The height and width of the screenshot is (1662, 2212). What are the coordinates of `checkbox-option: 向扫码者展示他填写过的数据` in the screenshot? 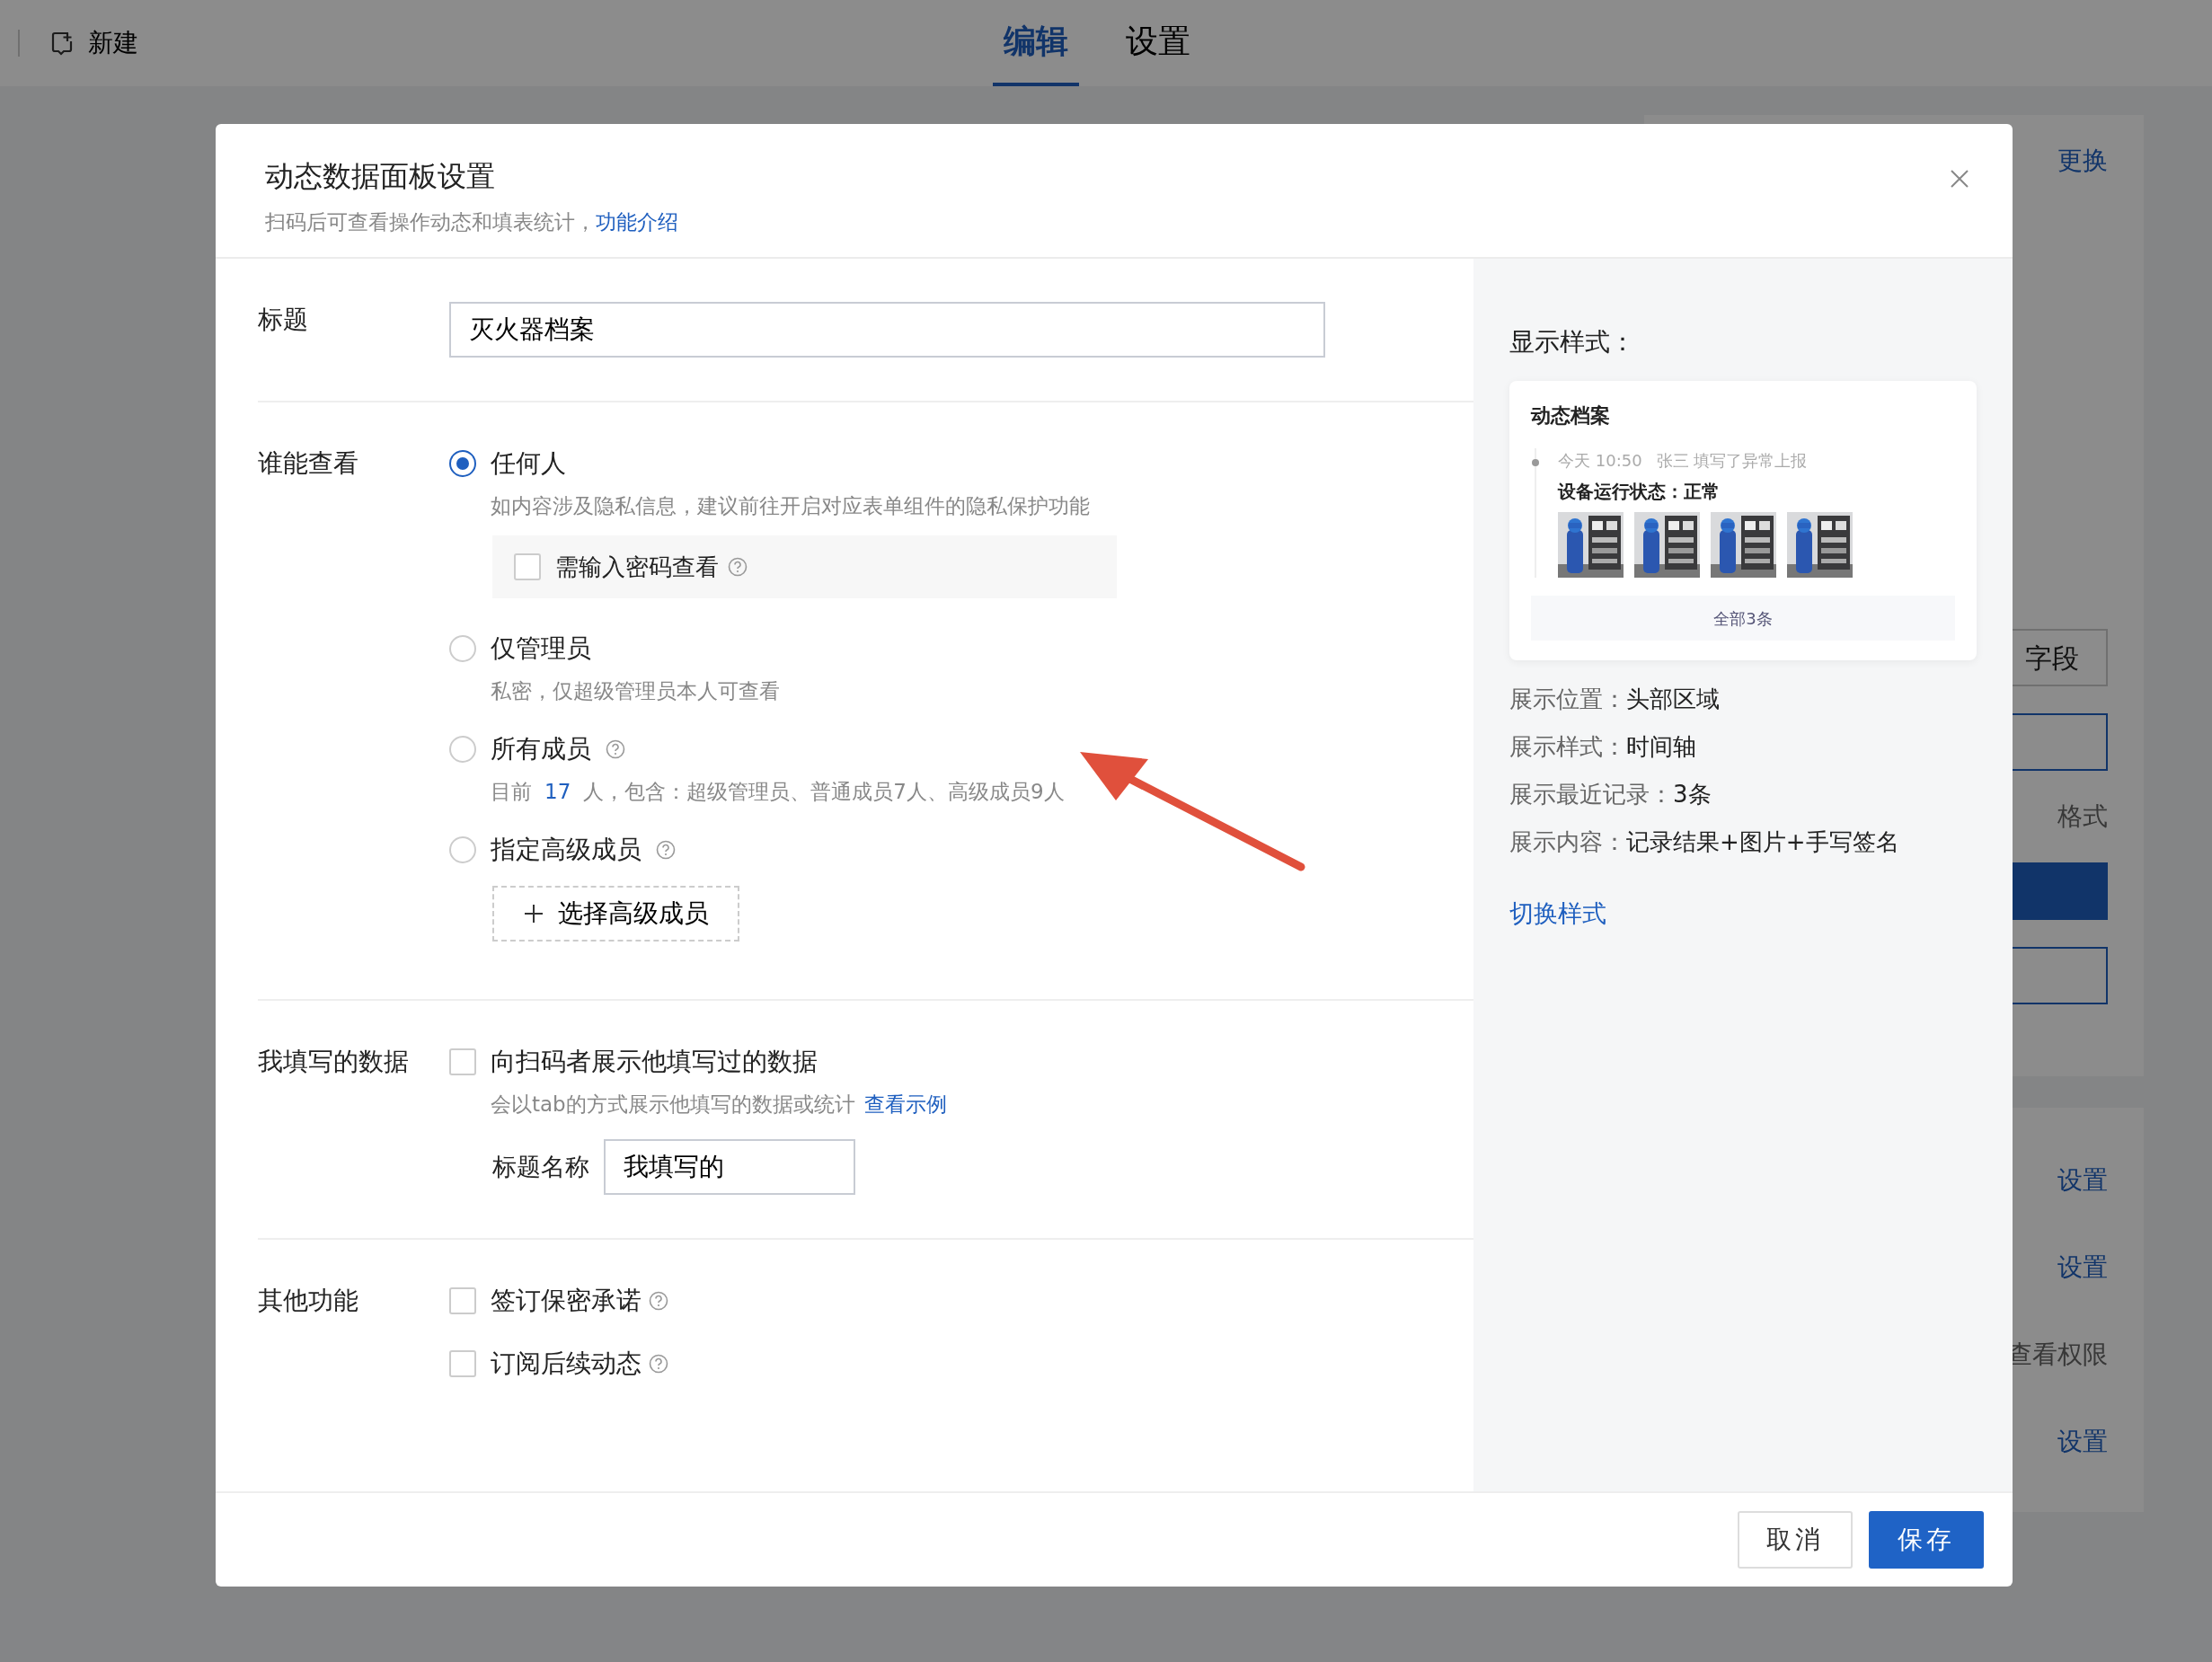 It's located at (698, 1062).